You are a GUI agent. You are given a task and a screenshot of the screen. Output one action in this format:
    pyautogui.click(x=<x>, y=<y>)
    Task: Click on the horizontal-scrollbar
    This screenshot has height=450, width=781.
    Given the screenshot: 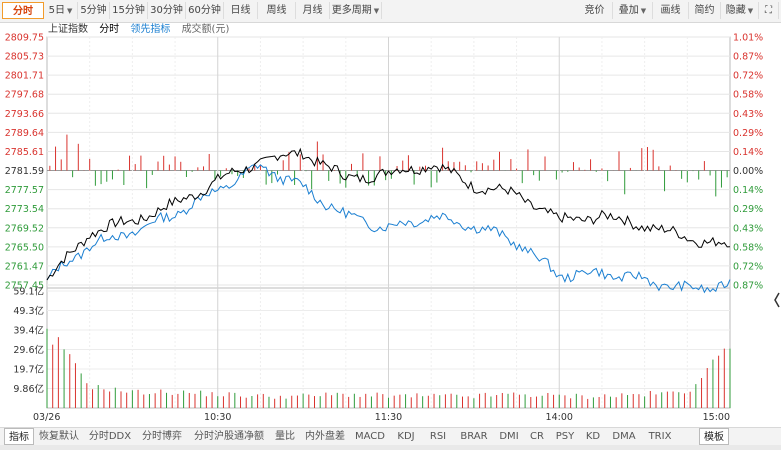 What is the action you would take?
    pyautogui.click(x=390, y=447)
    